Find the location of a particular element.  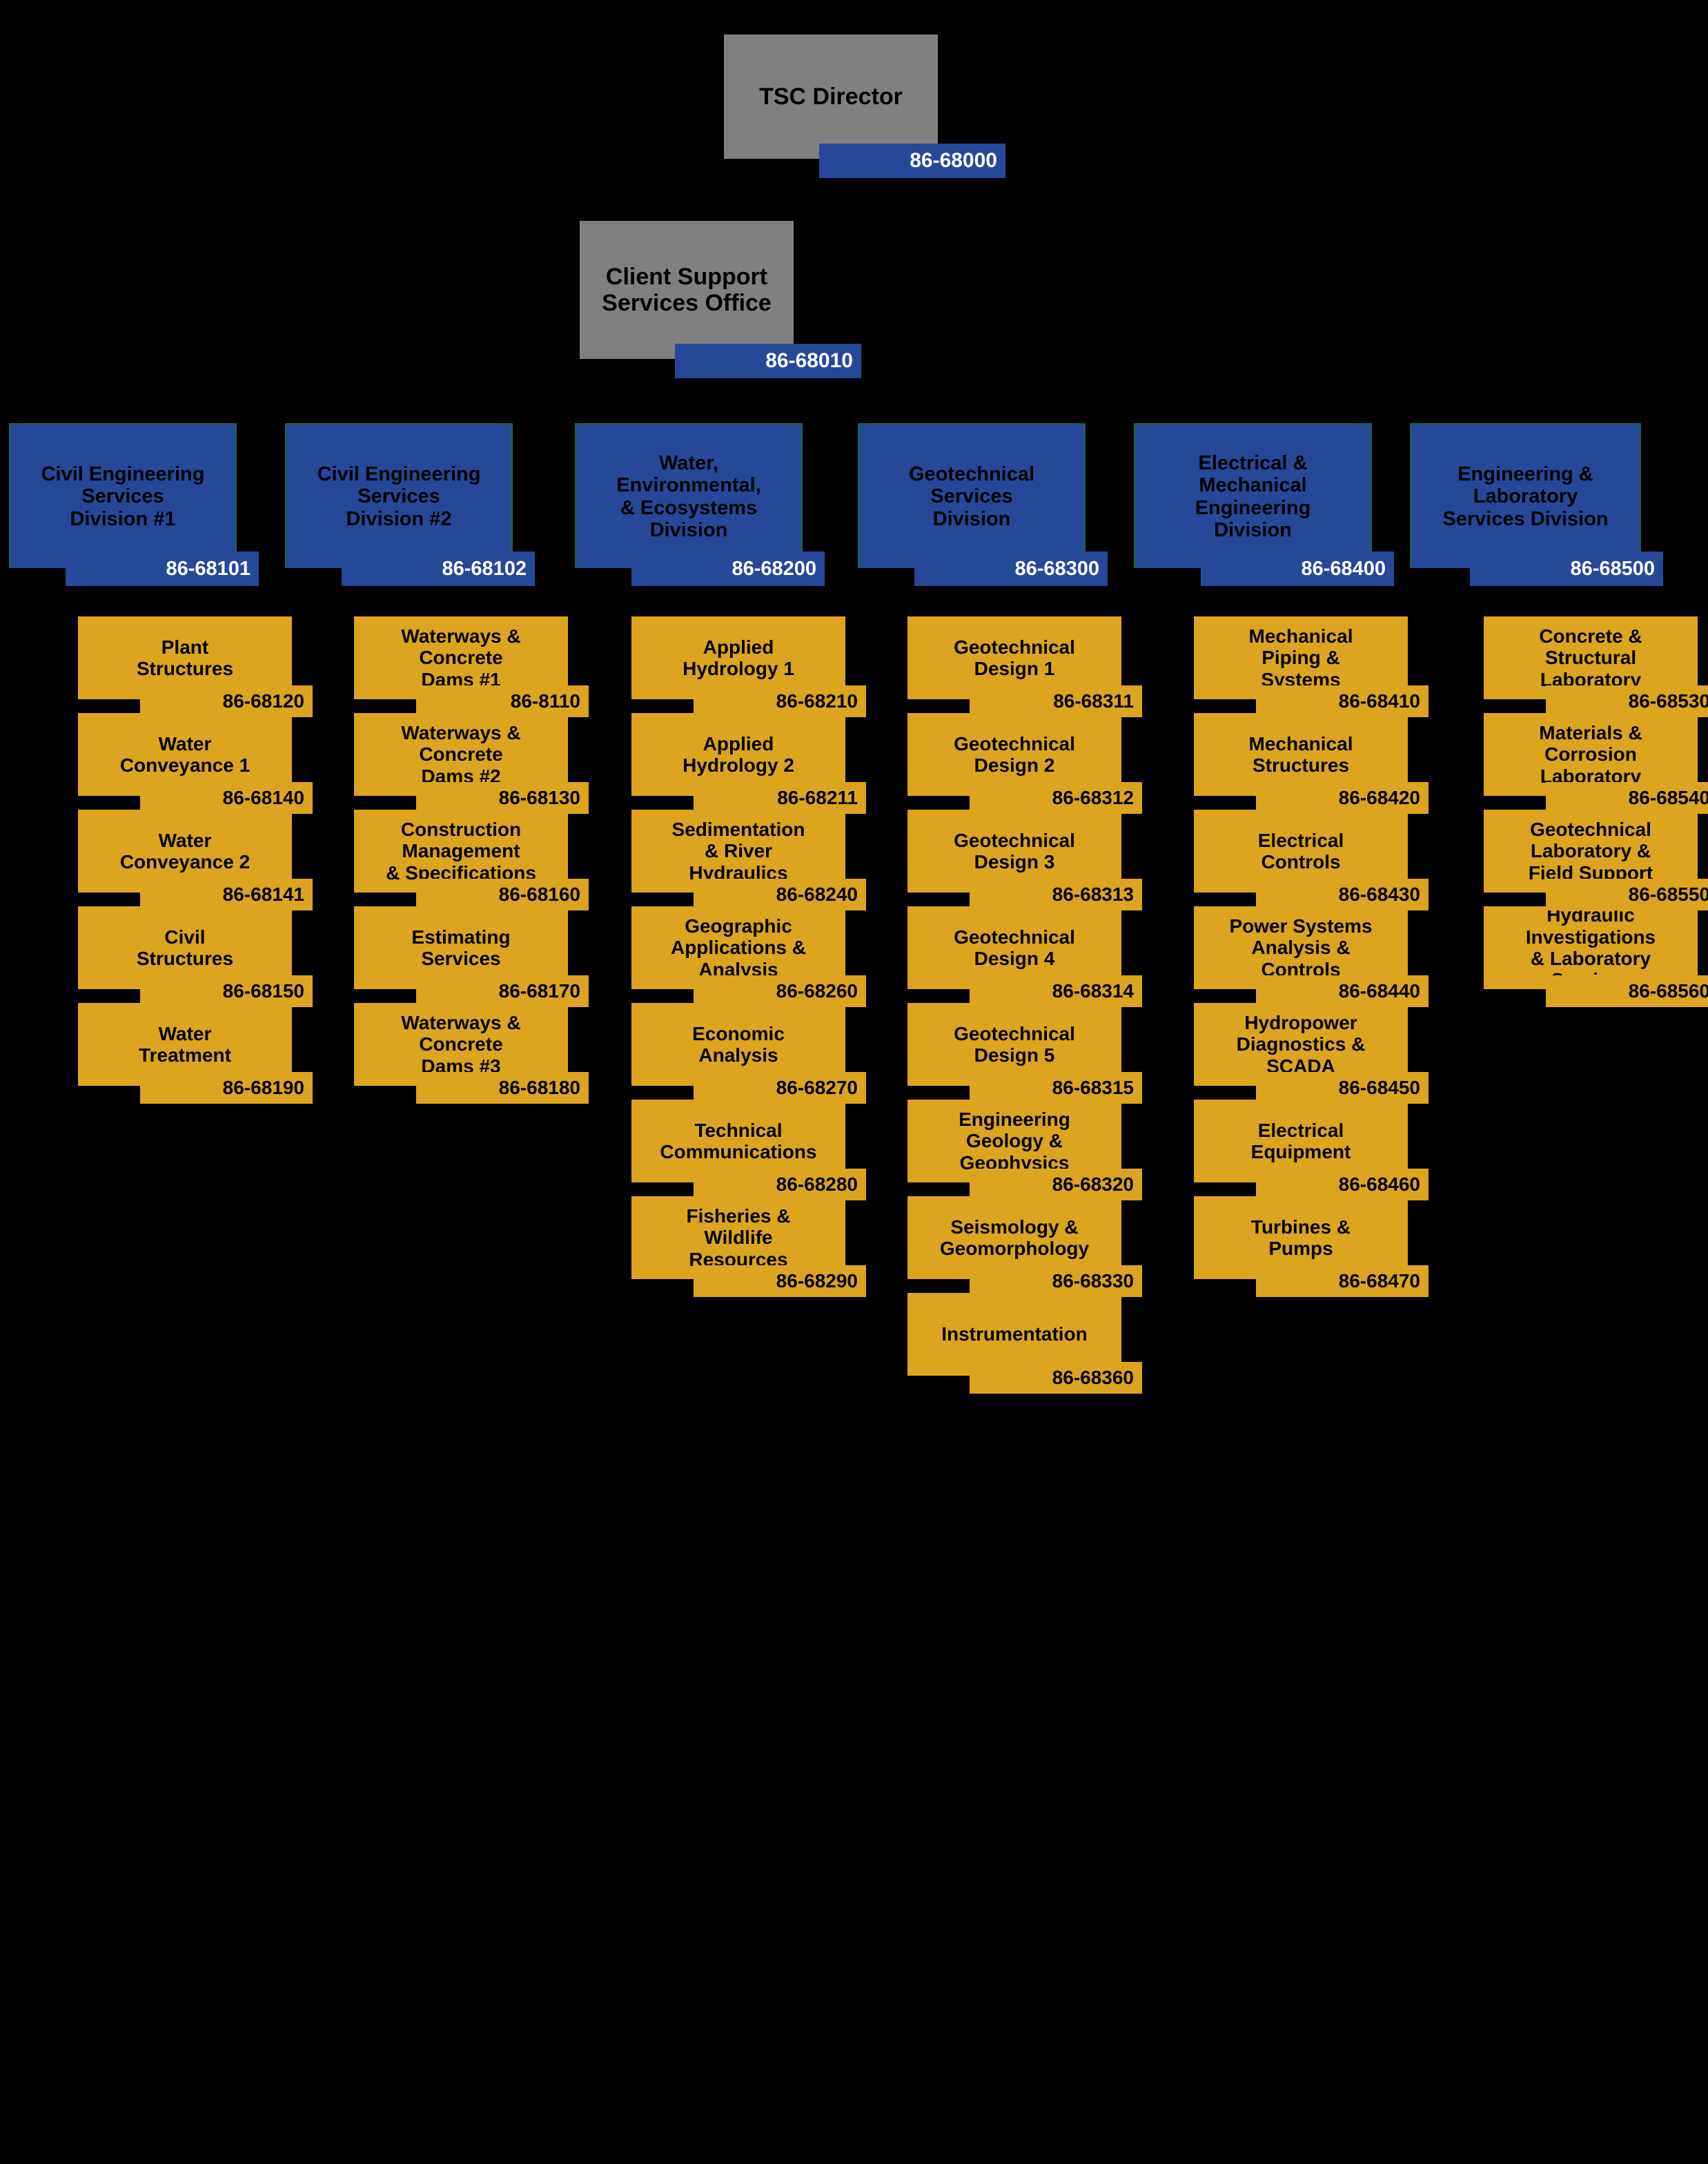

executive-client-support-services-office-label: Client Support Services Office is located at coordinates (687, 290).